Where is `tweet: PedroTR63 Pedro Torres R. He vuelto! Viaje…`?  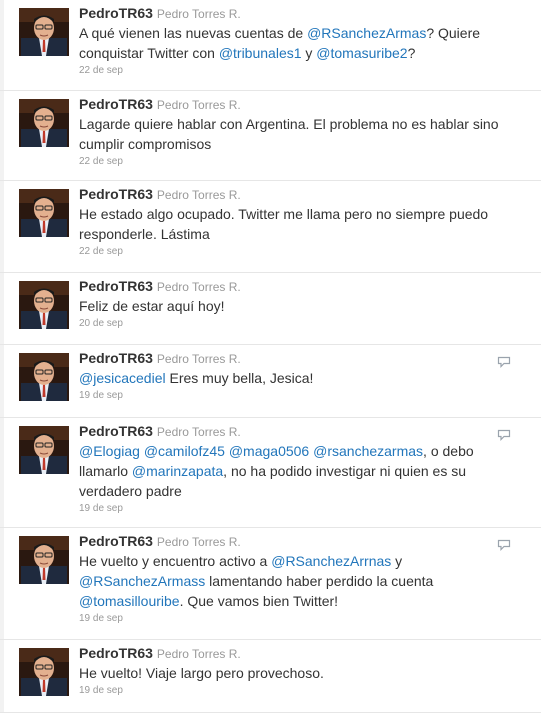
tweet: PedroTR63 Pedro Torres R. He vuelto! Viaje… is located at coordinates (270, 676).